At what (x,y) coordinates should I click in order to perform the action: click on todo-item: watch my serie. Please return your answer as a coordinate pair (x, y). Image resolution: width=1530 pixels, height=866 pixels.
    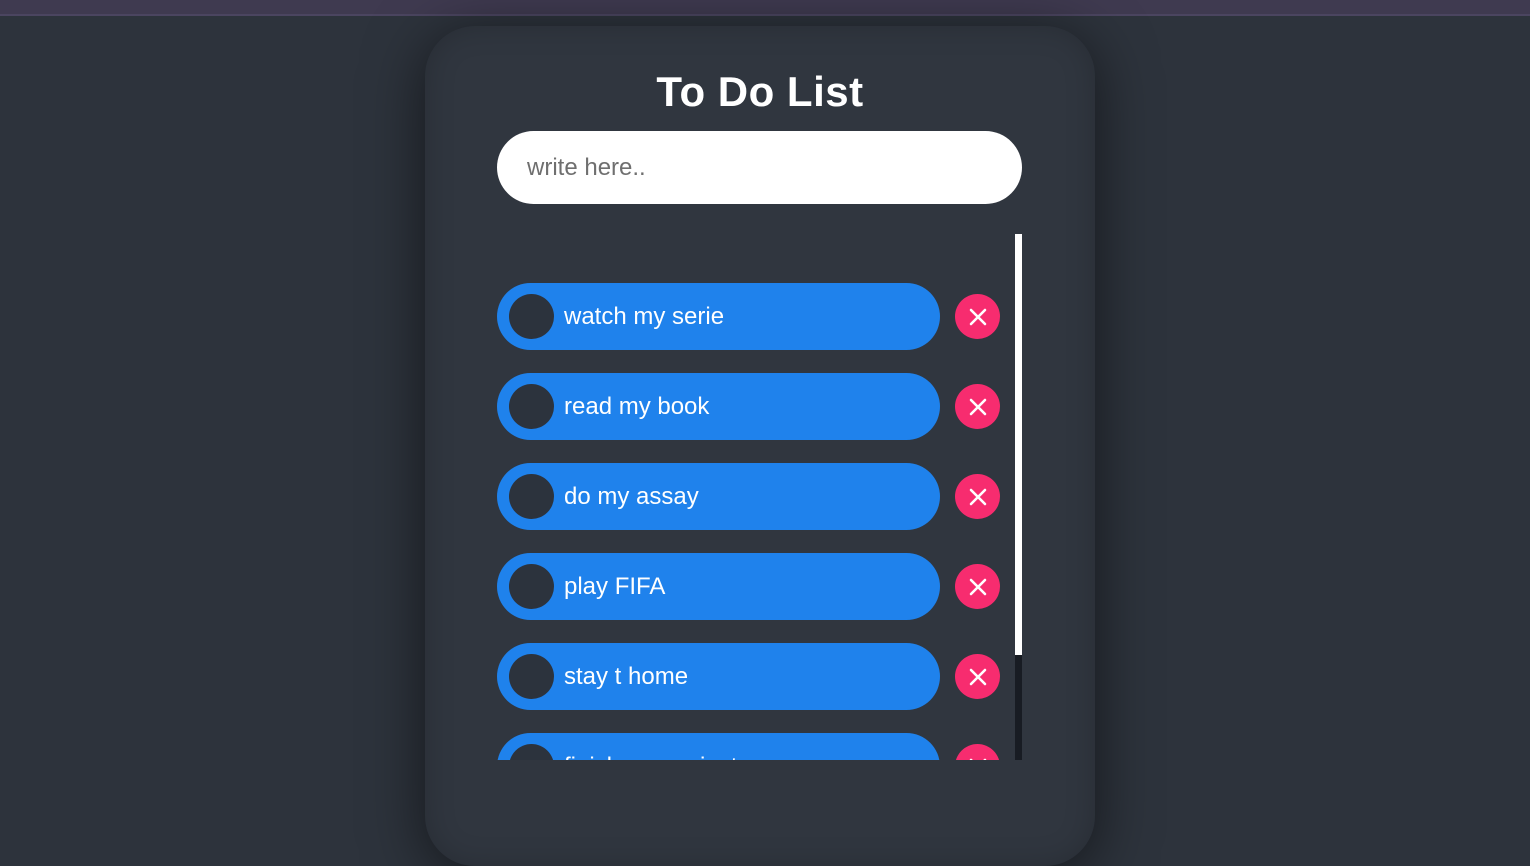
    Looking at the image, I should click on (759, 316).